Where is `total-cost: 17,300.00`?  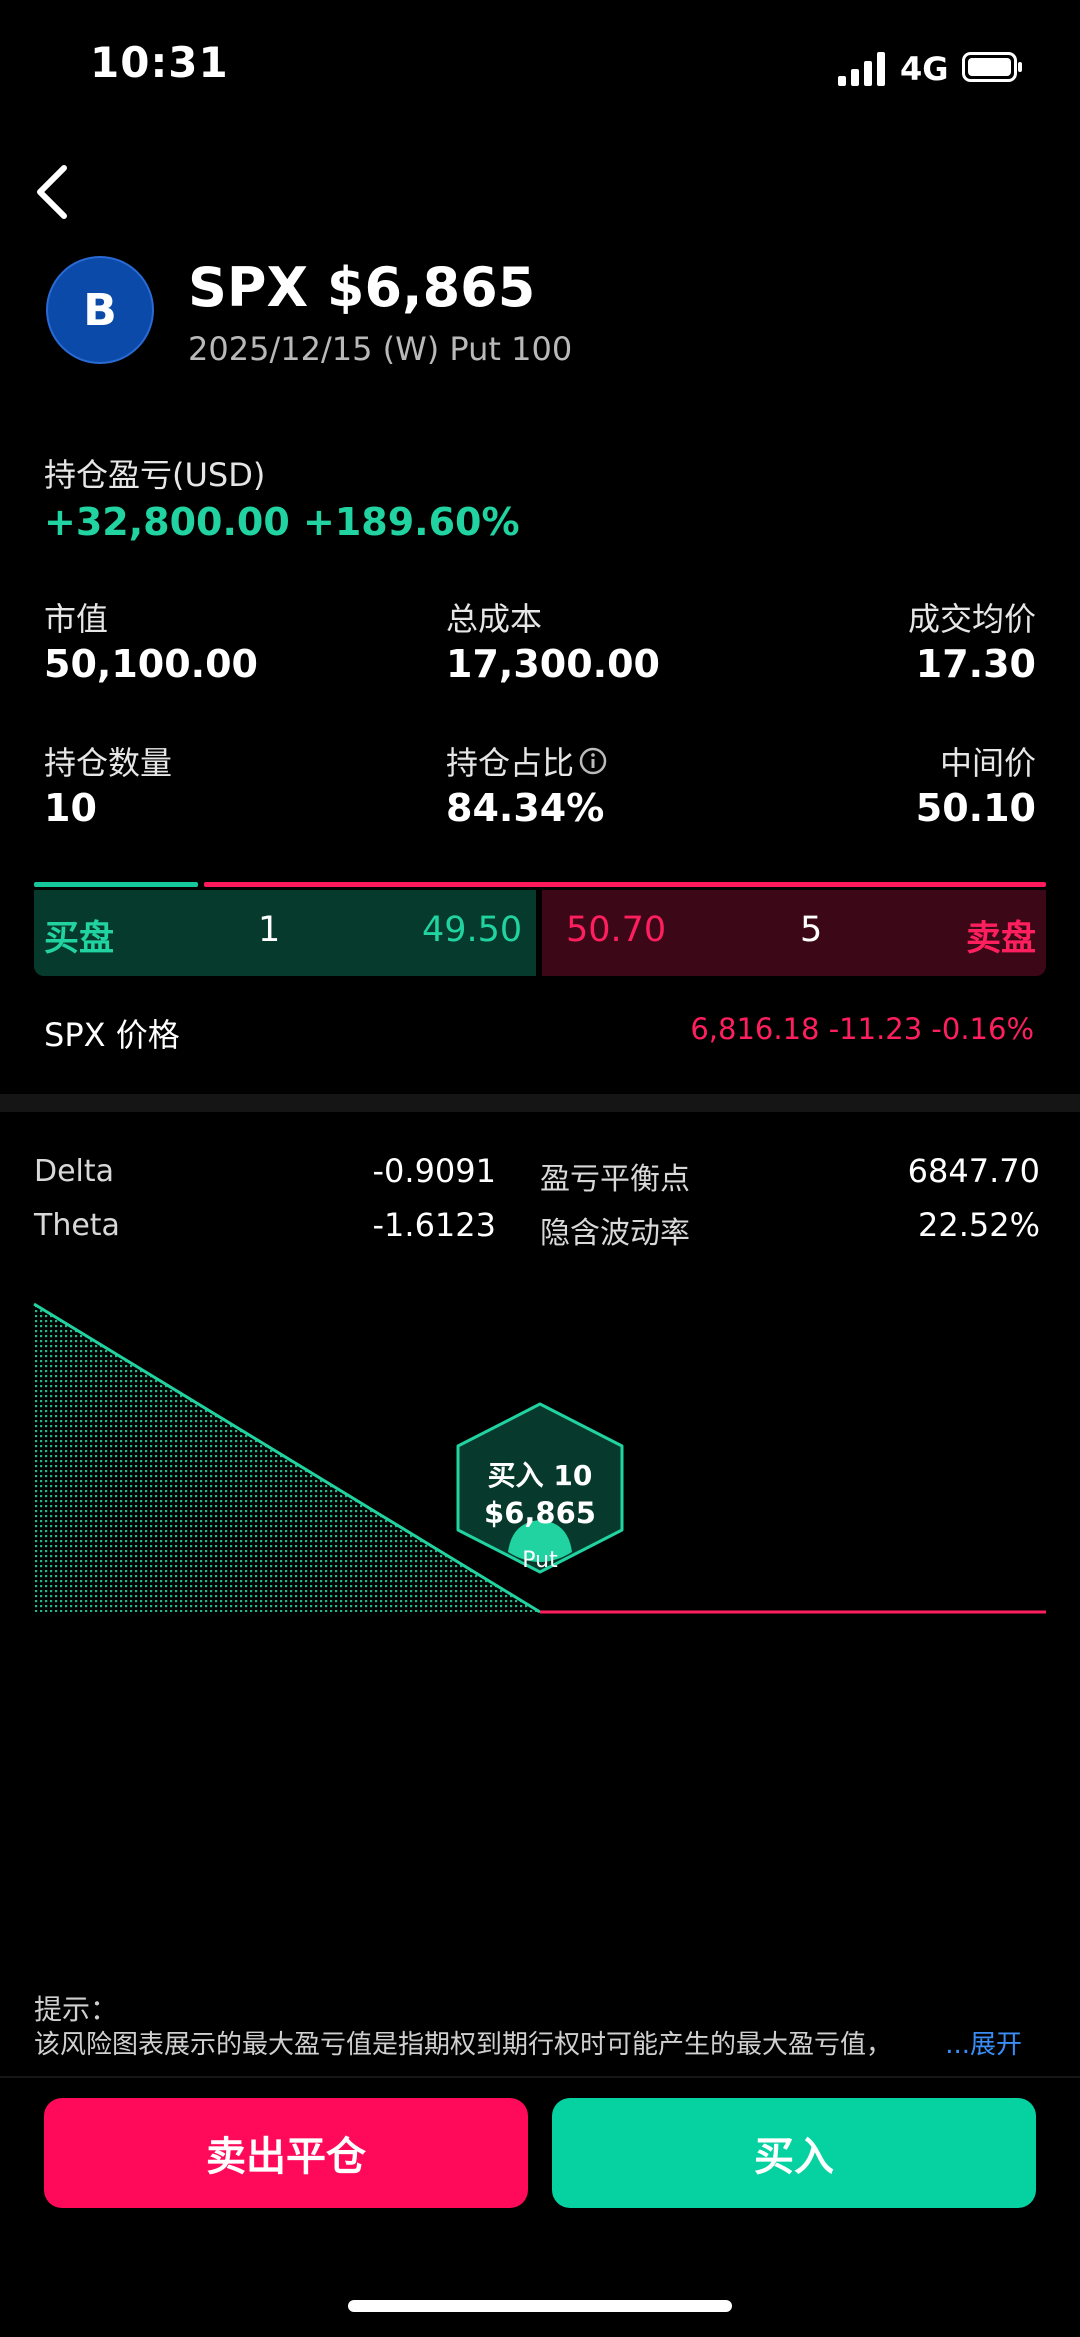
total-cost: 17,300.00 is located at coordinates (553, 664).